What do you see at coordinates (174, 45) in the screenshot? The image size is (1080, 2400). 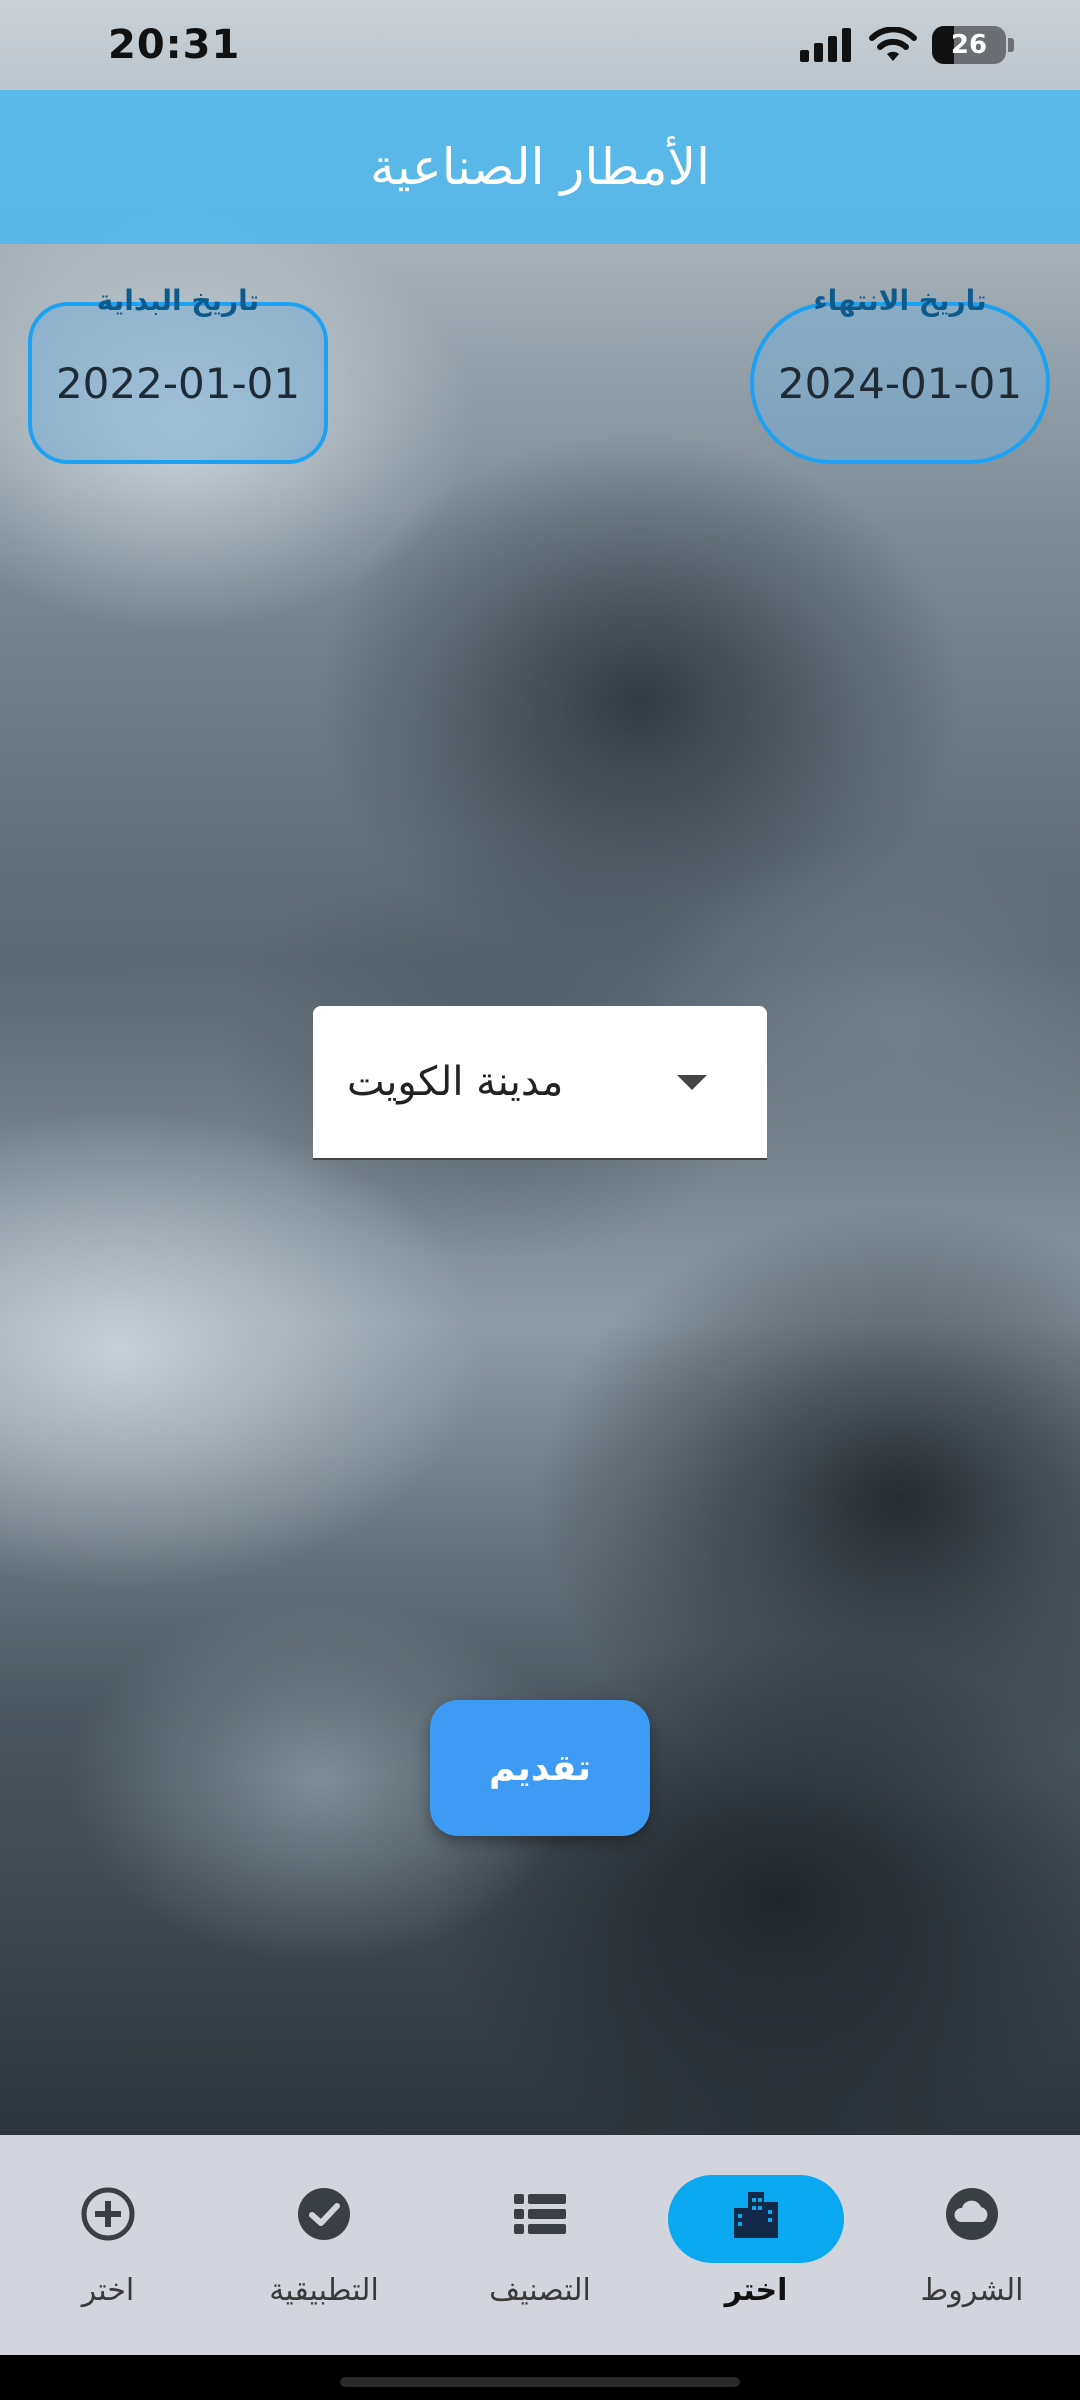 I see `status-time: 20:31` at bounding box center [174, 45].